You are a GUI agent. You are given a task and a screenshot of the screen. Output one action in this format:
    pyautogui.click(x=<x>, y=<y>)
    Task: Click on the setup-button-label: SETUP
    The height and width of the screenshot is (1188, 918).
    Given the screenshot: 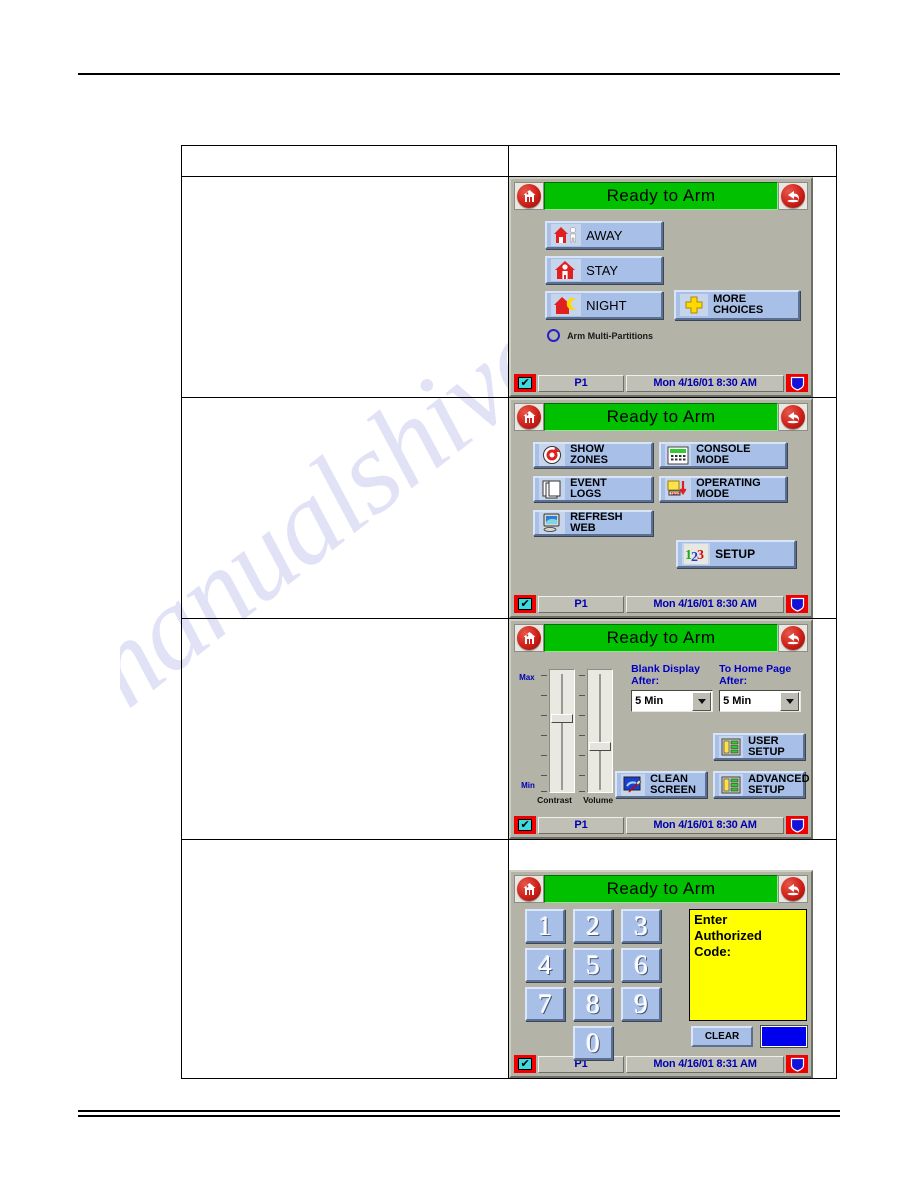 What is the action you would take?
    pyautogui.click(x=735, y=553)
    